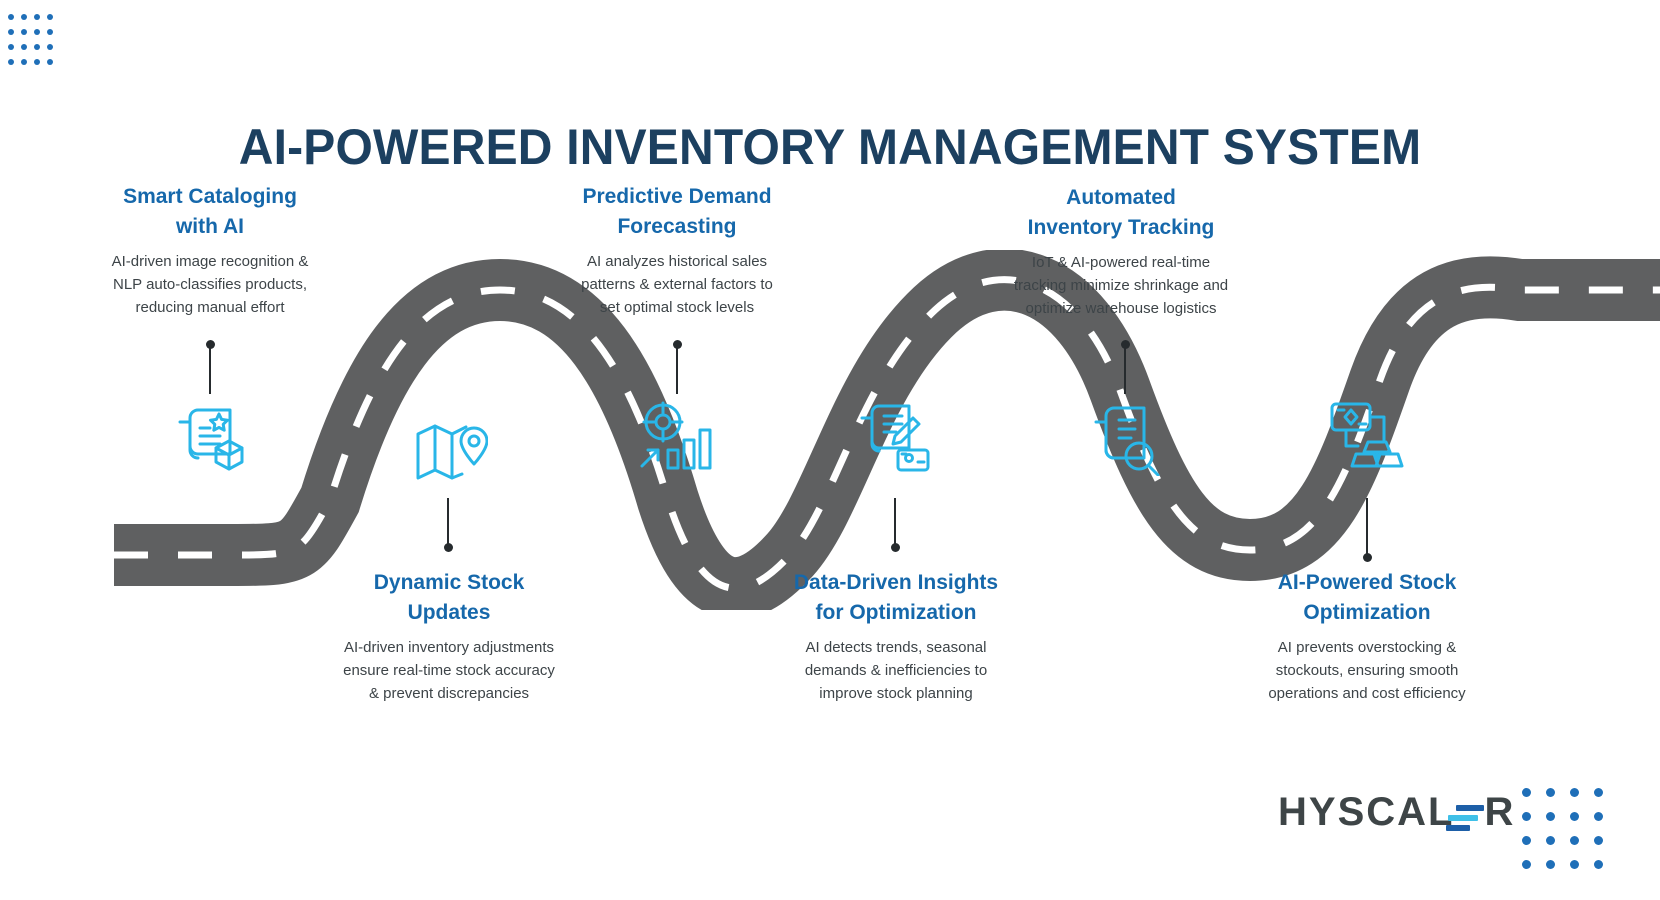 Image resolution: width=1660 pixels, height=900 pixels. I want to click on step-desc-line: AI prevents overstocking &, so click(1367, 647).